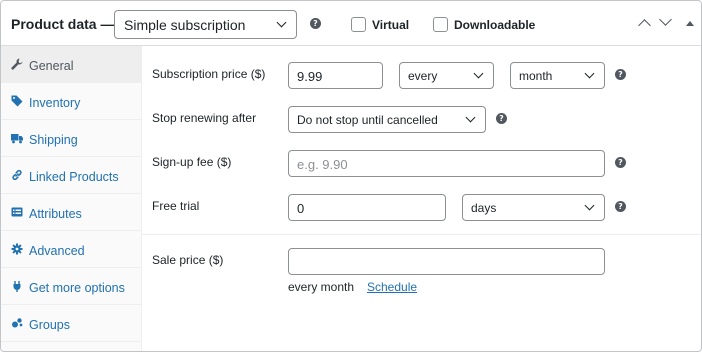  Describe the element at coordinates (423, 76) in the screenshot. I see `billing-interval-value: every` at that location.